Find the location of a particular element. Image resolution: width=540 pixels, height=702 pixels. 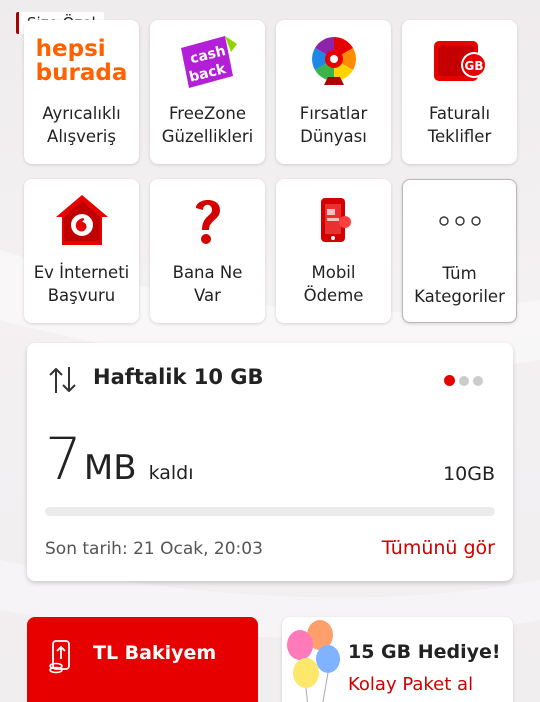

hepsiburada-logo: hepsi burada is located at coordinates (81, 61).